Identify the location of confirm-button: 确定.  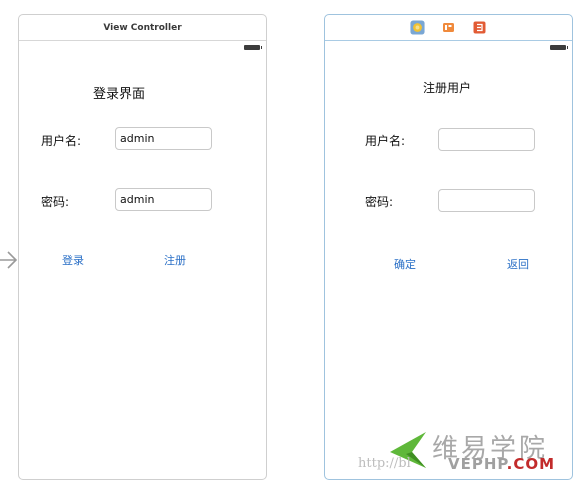
(405, 264).